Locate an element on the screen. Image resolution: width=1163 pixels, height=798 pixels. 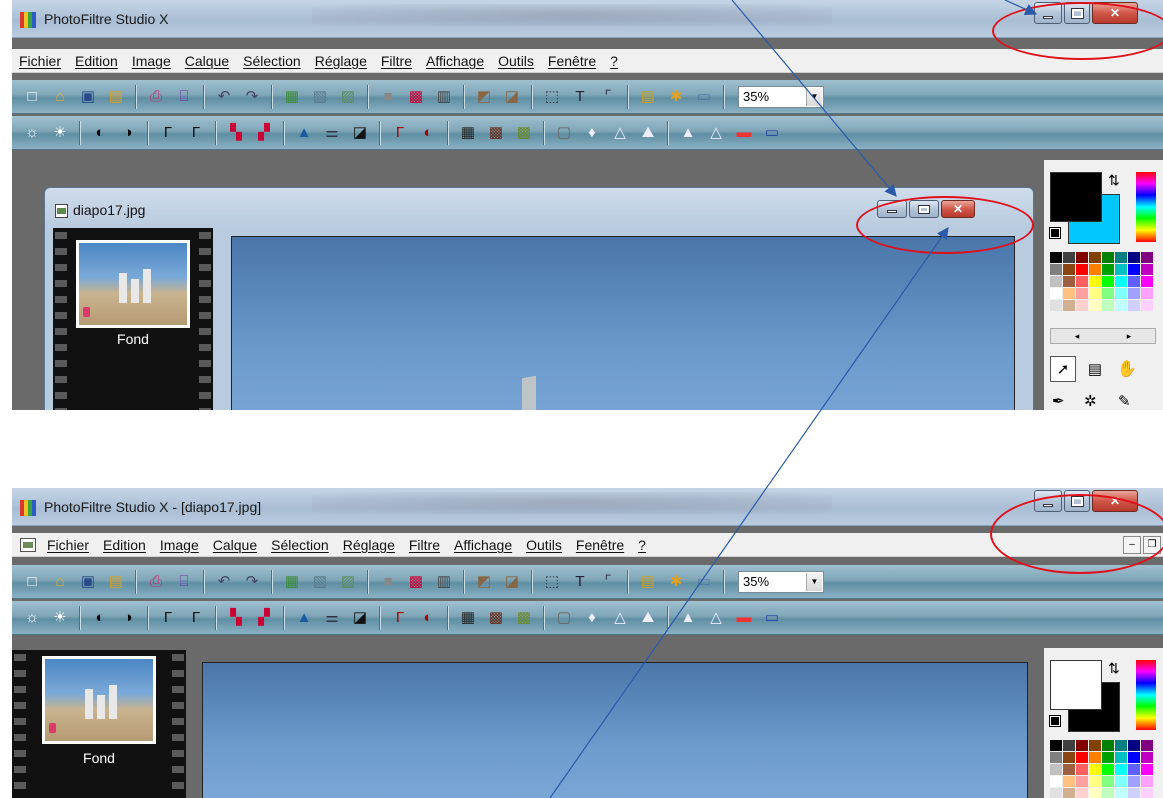
menu-item: Fichier is located at coordinates (68, 545).